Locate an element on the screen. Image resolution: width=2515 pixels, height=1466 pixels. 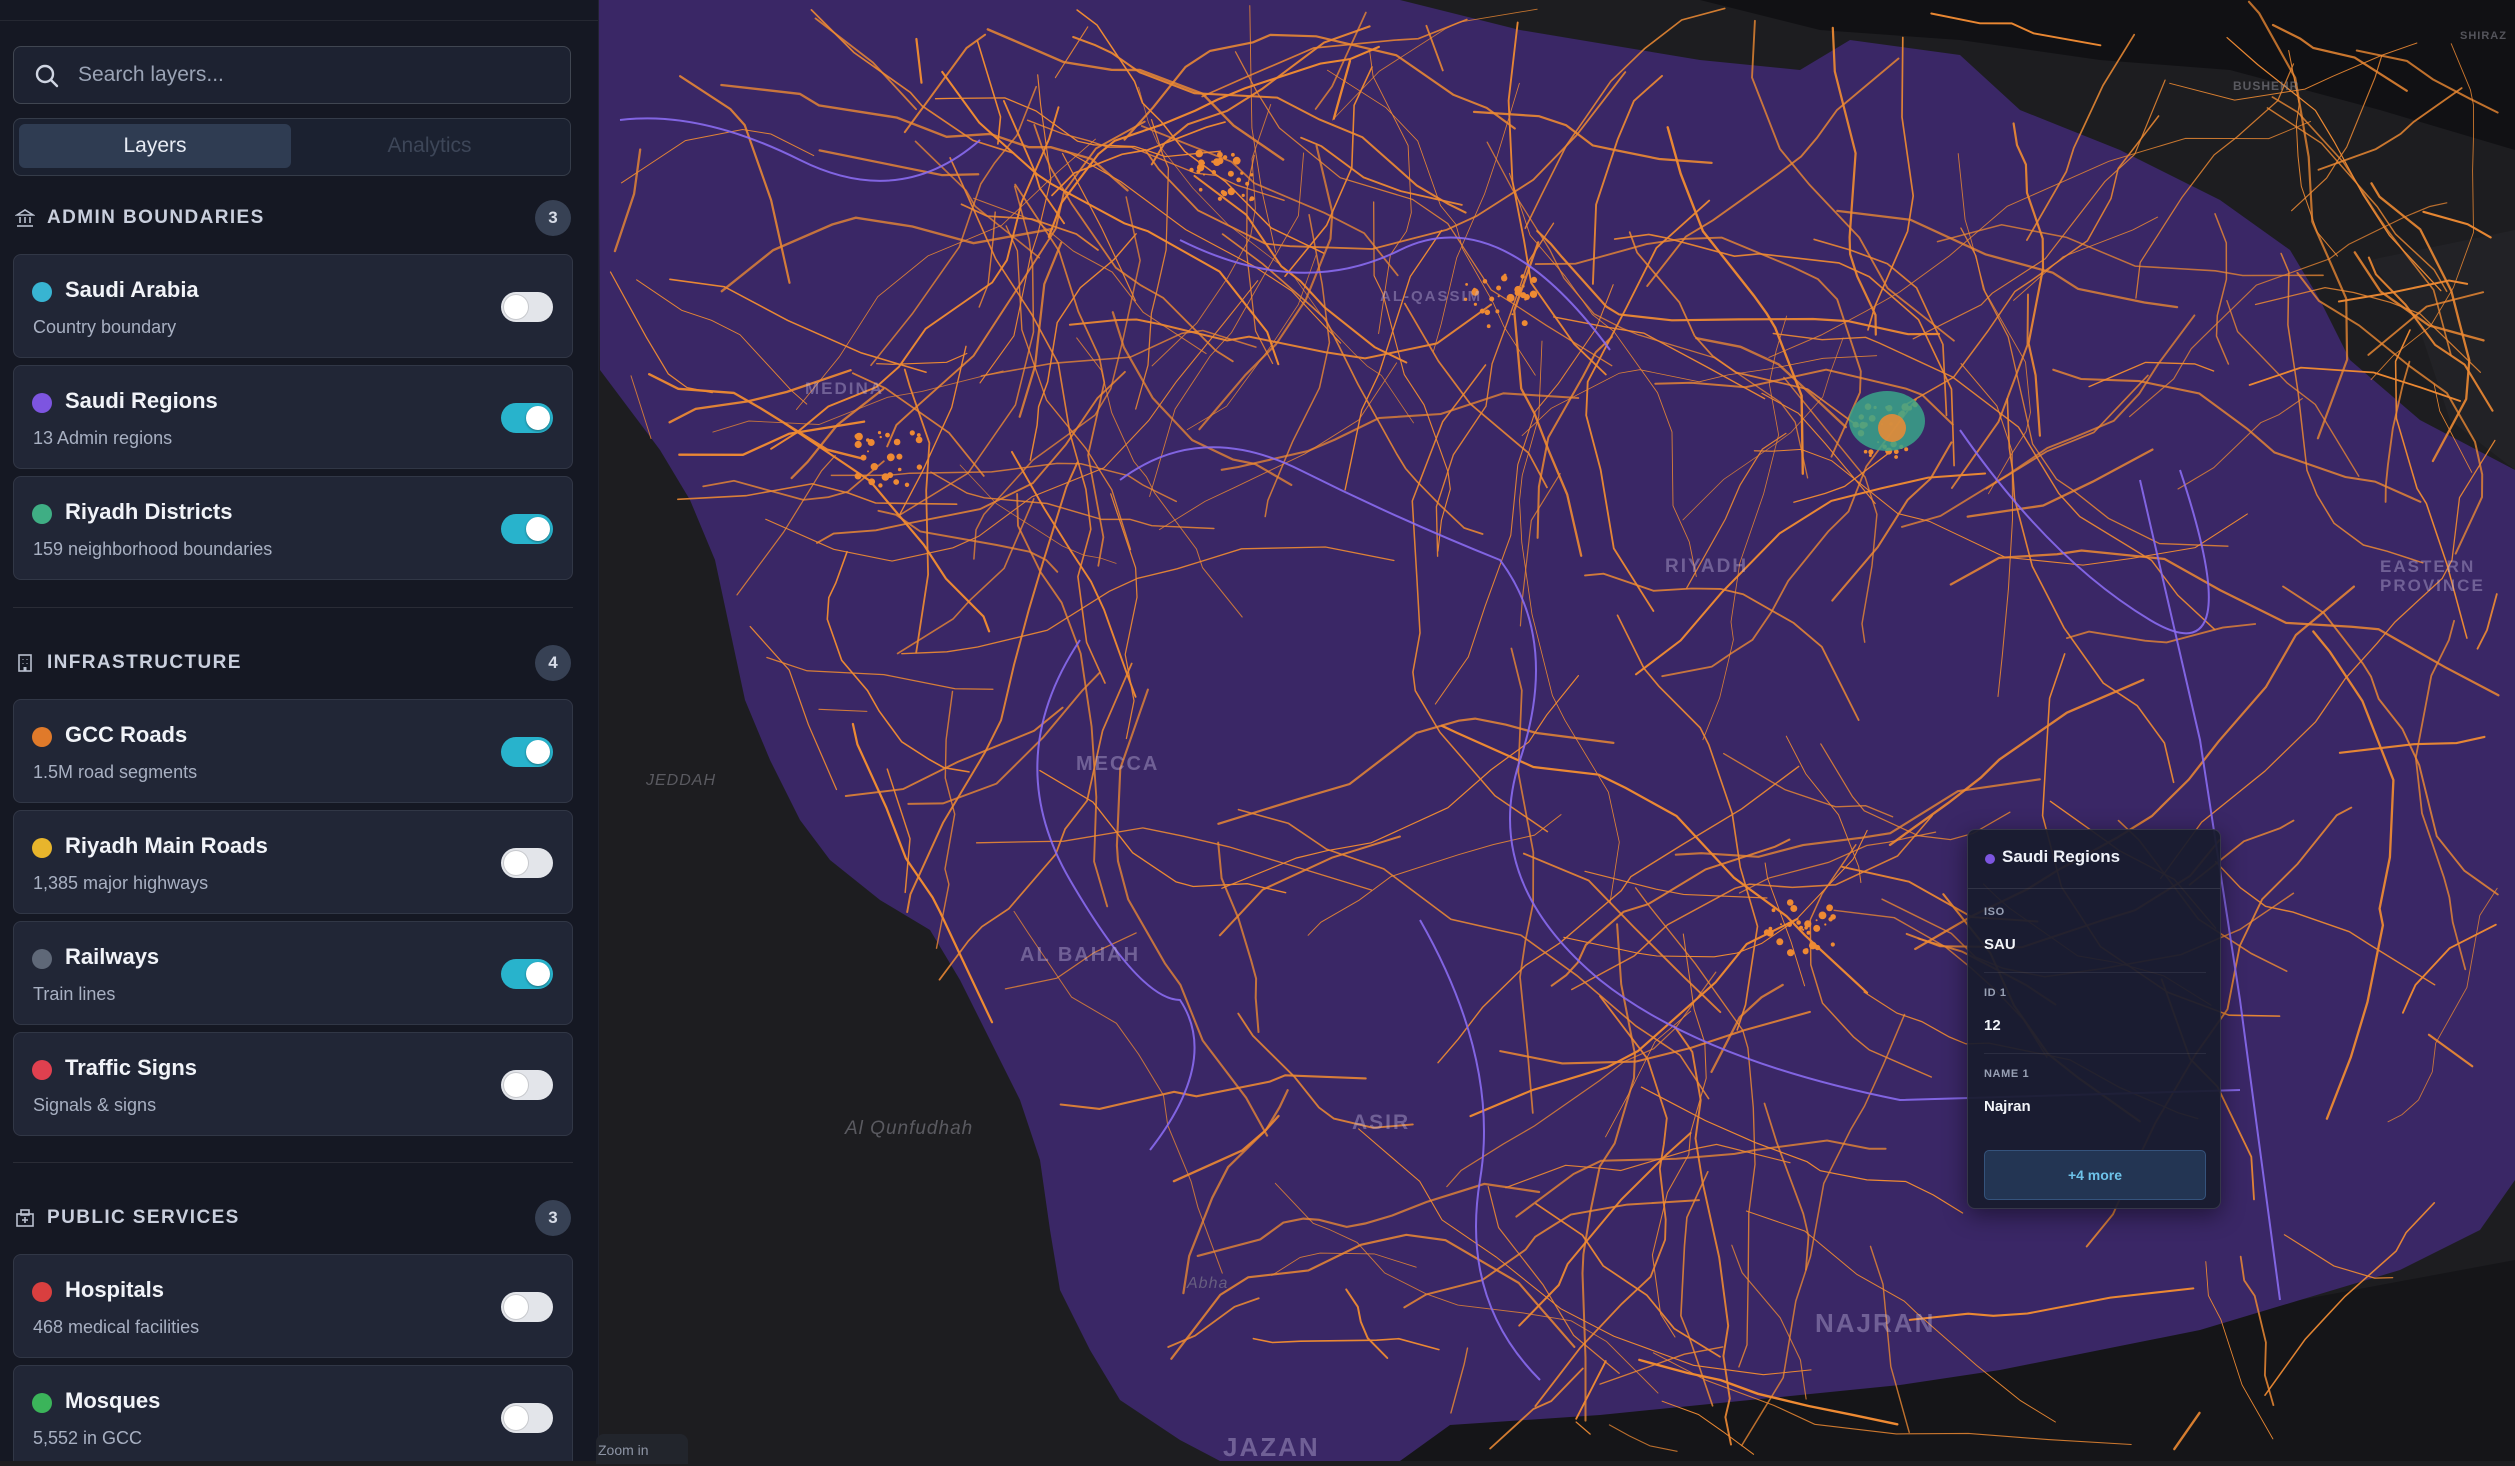
tab-layers: Layers is located at coordinates (155, 146).